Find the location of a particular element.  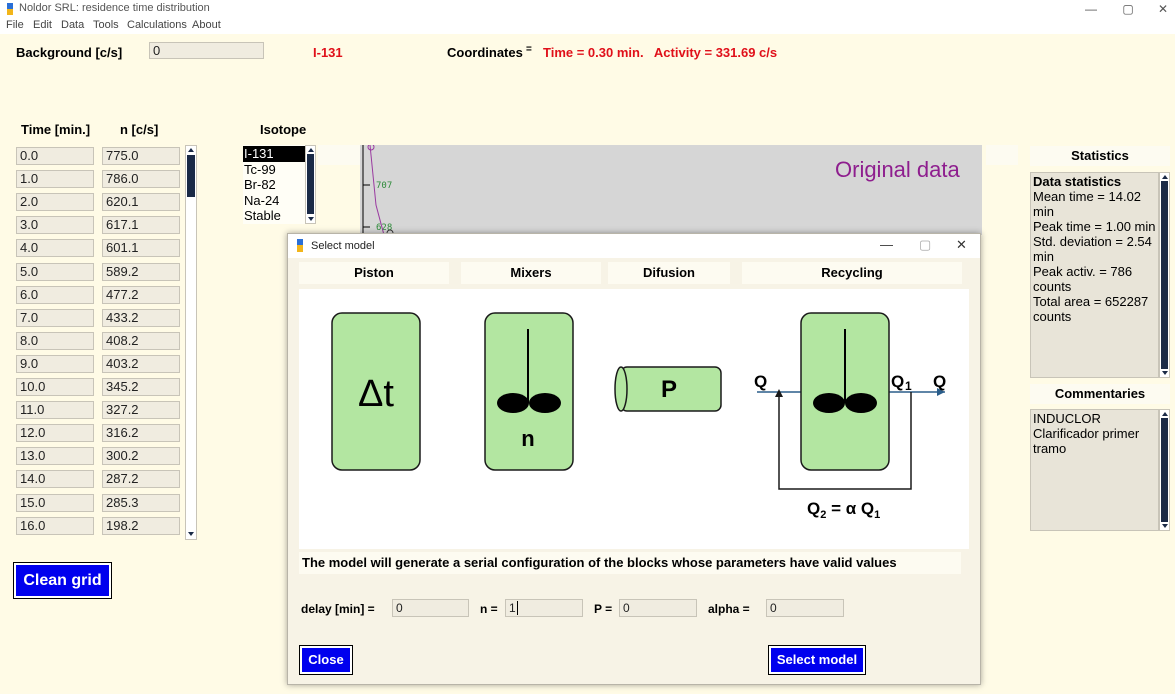

commentaries-header: Commentaries is located at coordinates (1100, 394).